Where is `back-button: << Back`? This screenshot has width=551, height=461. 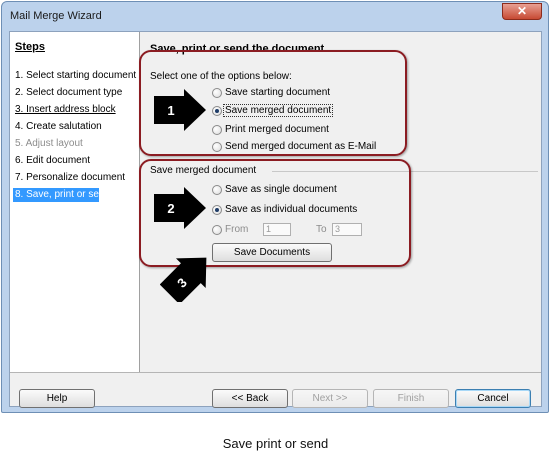 back-button: << Back is located at coordinates (250, 398).